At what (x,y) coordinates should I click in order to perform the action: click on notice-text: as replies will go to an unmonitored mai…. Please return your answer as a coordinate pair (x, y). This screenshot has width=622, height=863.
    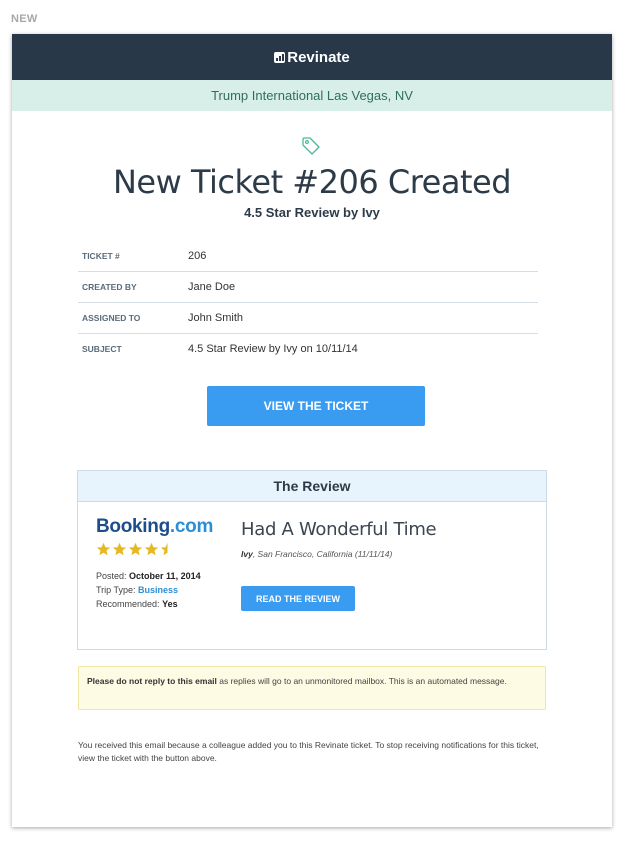
    Looking at the image, I should click on (361, 681).